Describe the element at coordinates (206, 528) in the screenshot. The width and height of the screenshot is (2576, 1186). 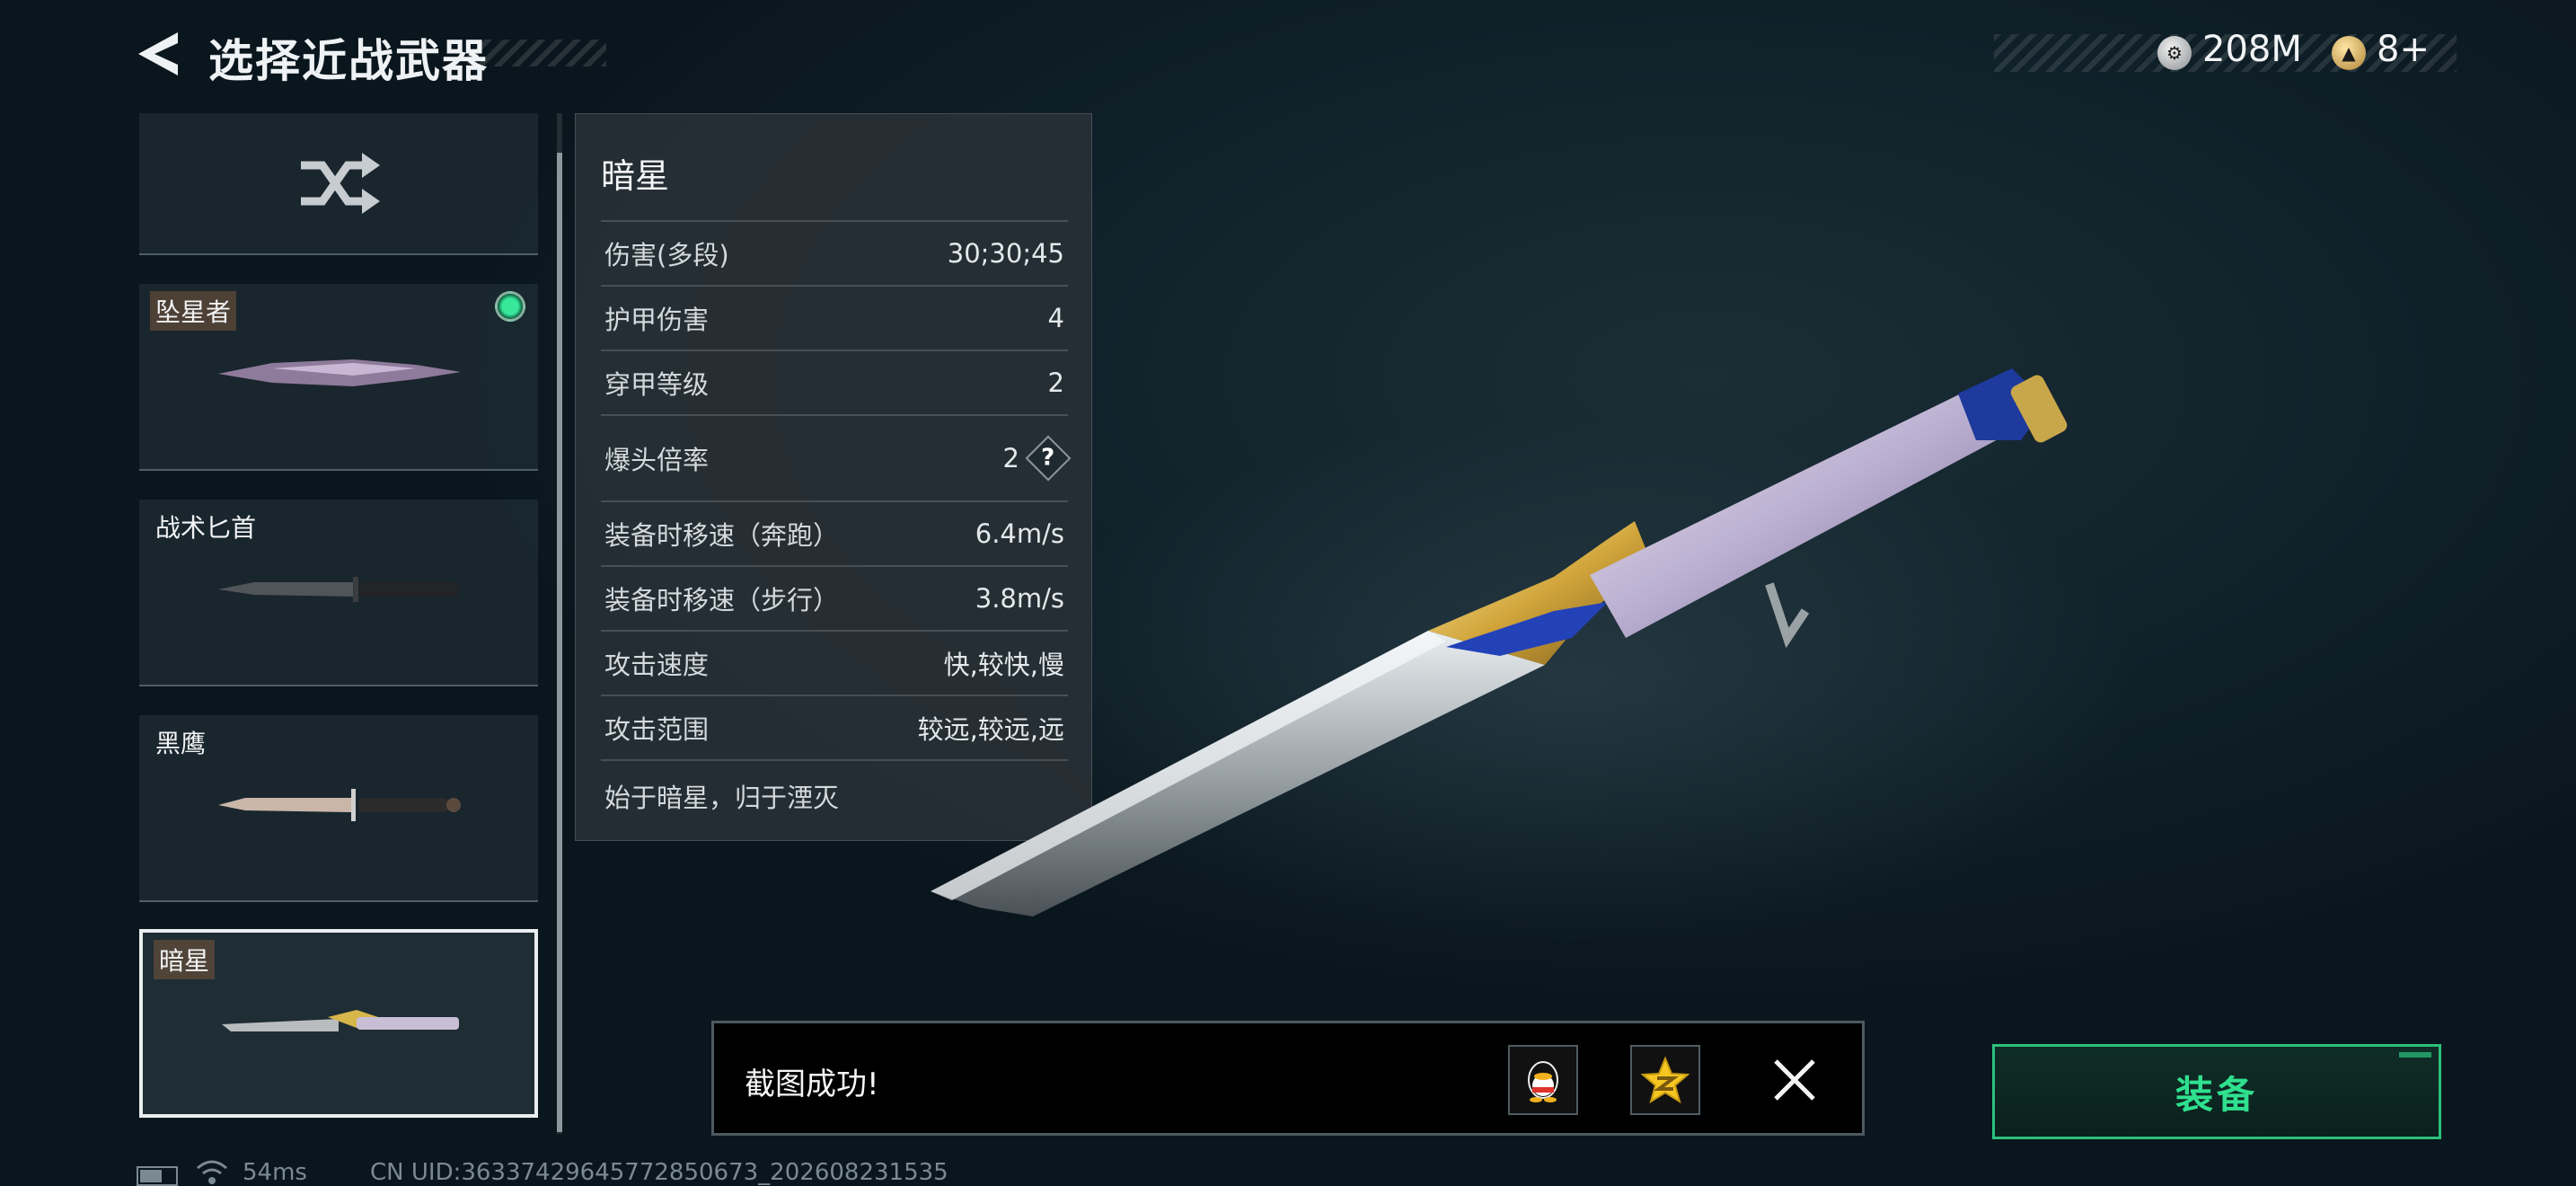
I see `weapon-name: 战术匕首` at that location.